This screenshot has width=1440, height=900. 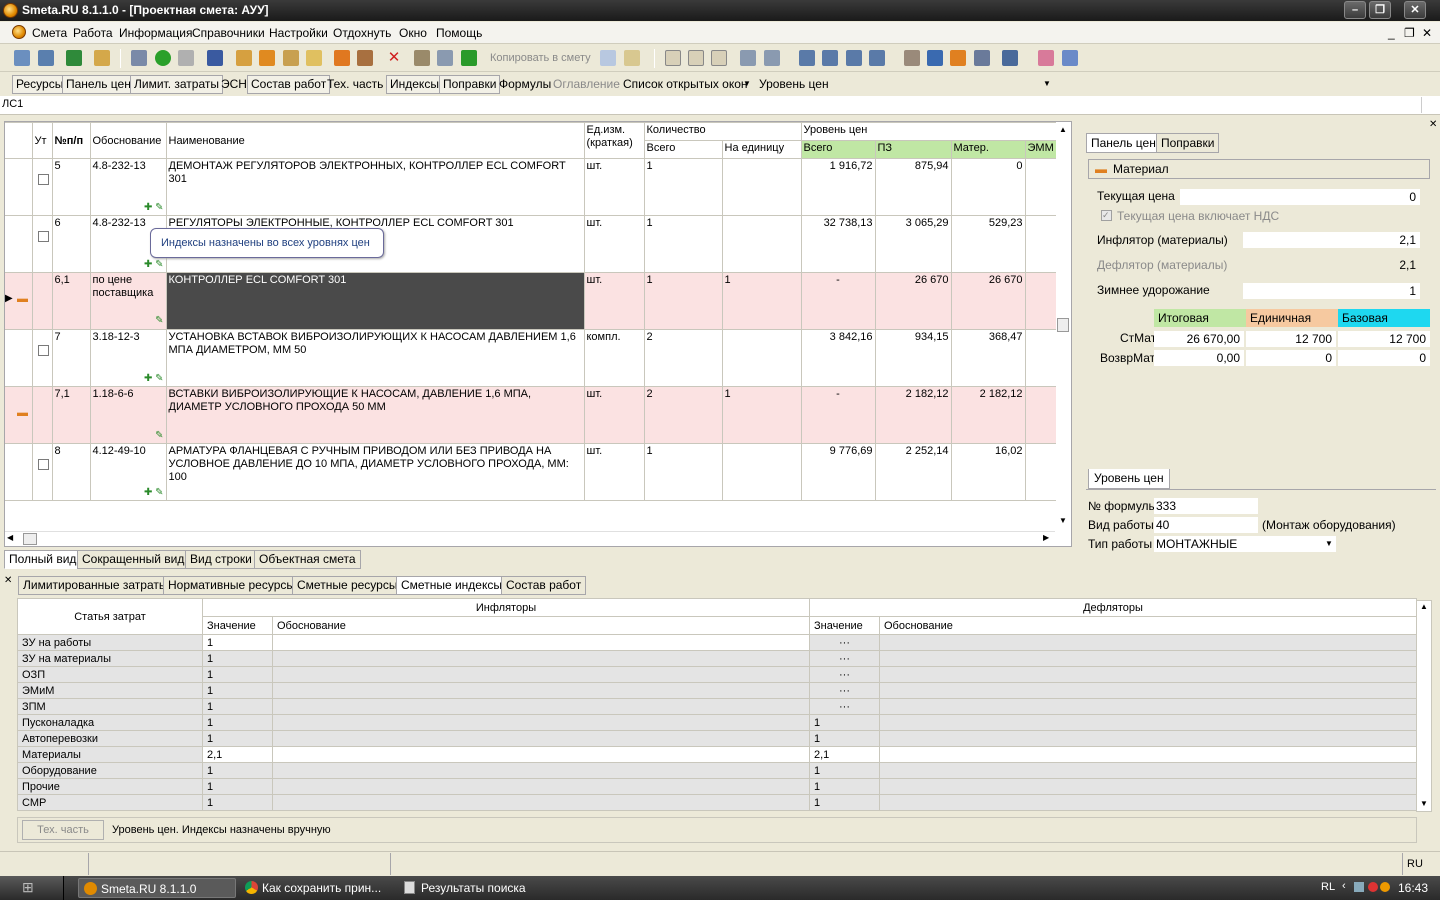 What do you see at coordinates (422, 58) in the screenshot?
I see `move-icon` at bounding box center [422, 58].